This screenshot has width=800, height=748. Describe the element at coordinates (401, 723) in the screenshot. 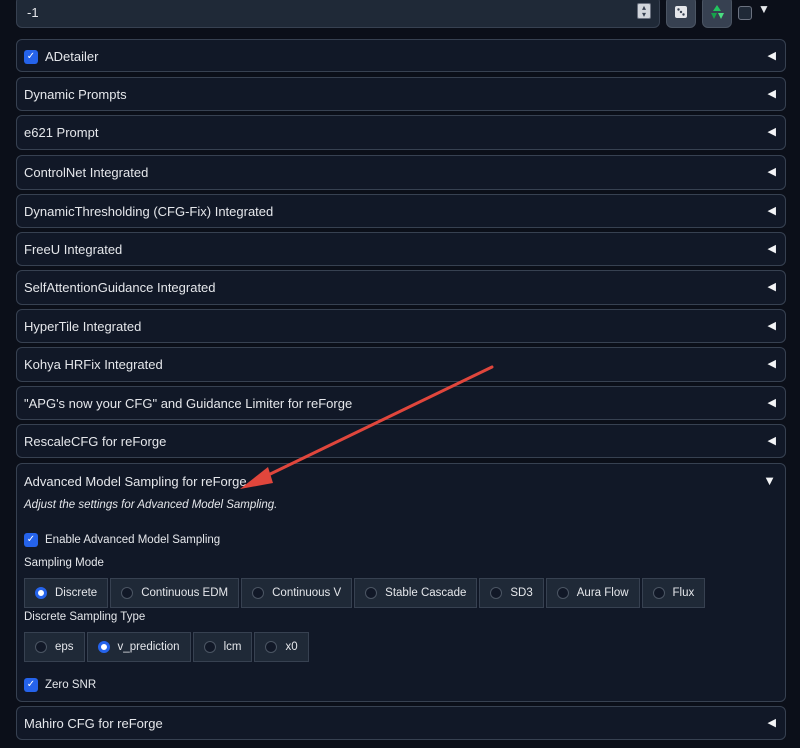

I see `accordion-mahiro-cfg: Mahiro CFG for reForge ◀` at that location.